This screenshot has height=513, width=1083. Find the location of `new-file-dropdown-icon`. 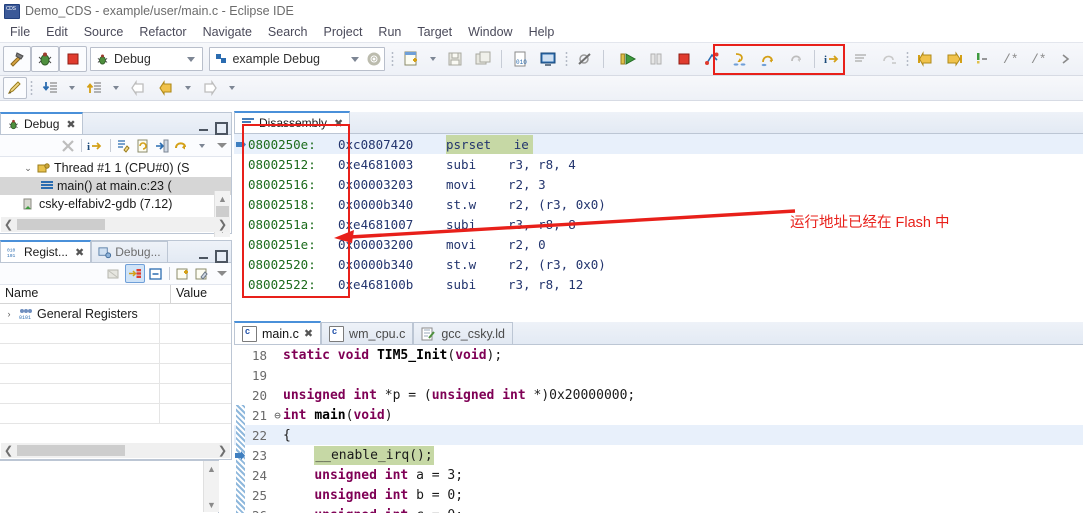

new-file-dropdown-icon is located at coordinates (433, 59).